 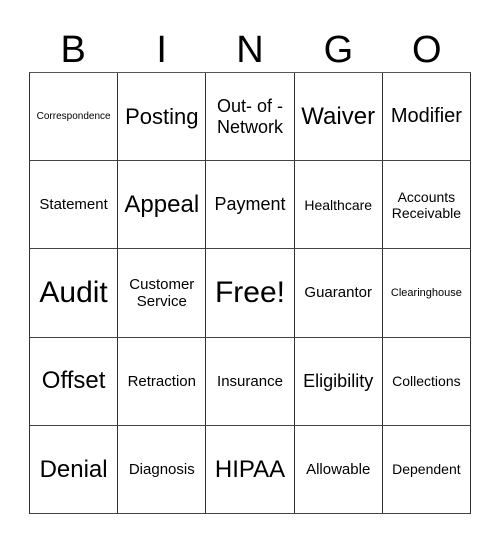 What do you see at coordinates (426, 205) in the screenshot?
I see `bingo-cell: Accounts Receivable` at bounding box center [426, 205].